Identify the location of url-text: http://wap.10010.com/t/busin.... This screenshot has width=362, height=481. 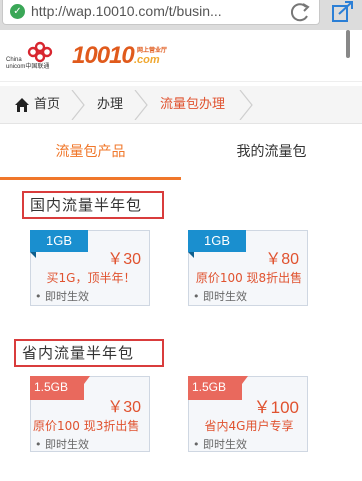
(126, 11).